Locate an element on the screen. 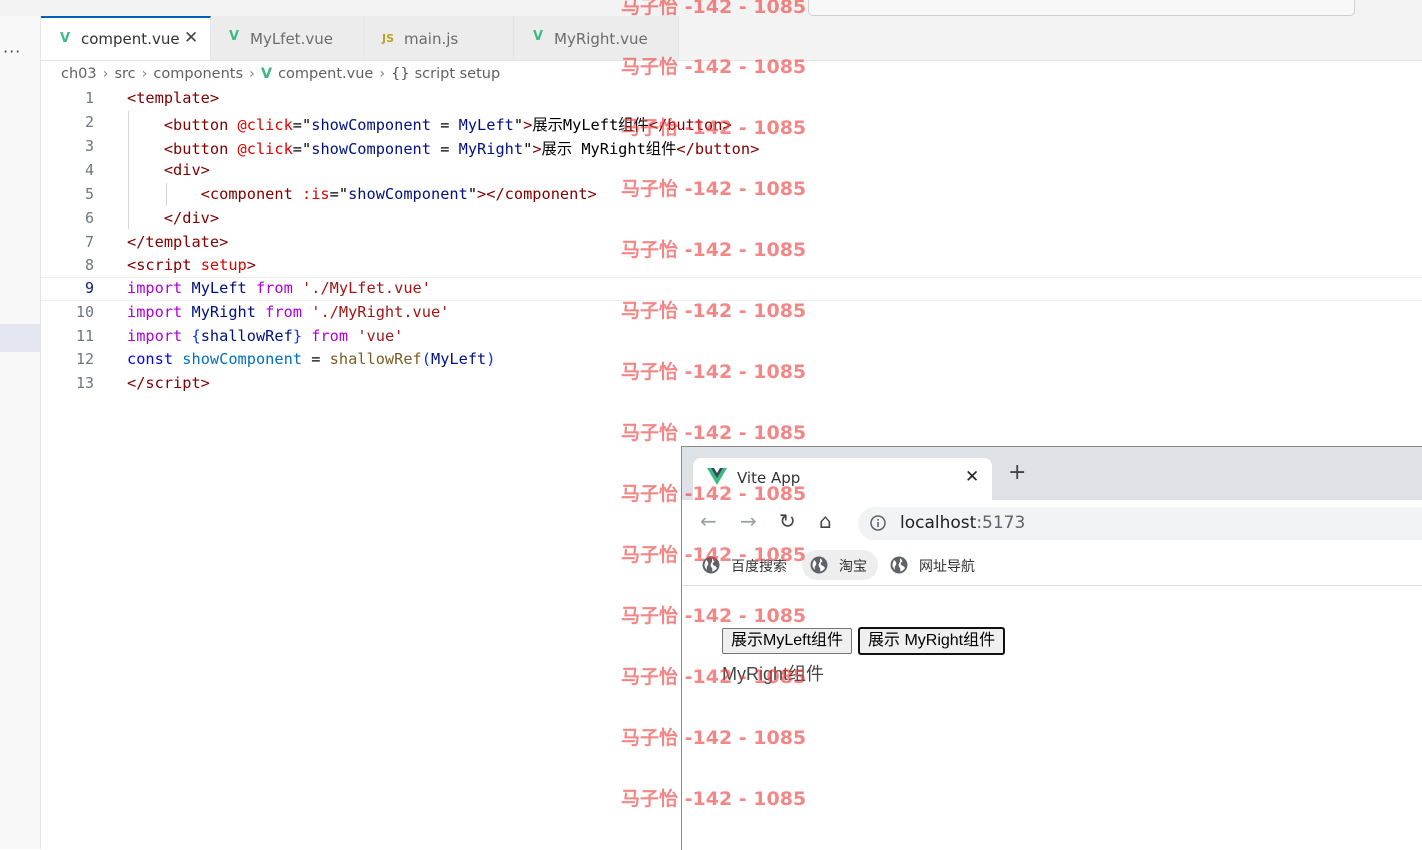  code-text: </script> is located at coordinates (168, 383).